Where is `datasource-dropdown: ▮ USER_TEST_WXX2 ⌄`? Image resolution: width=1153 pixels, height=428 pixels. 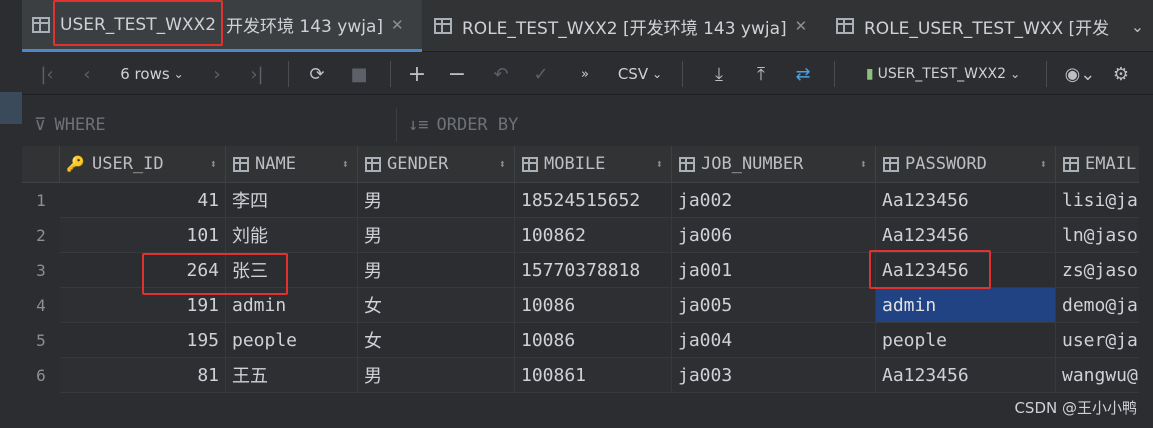
datasource-dropdown: ▮ USER_TEST_WXX2 ⌄ is located at coordinates (943, 74).